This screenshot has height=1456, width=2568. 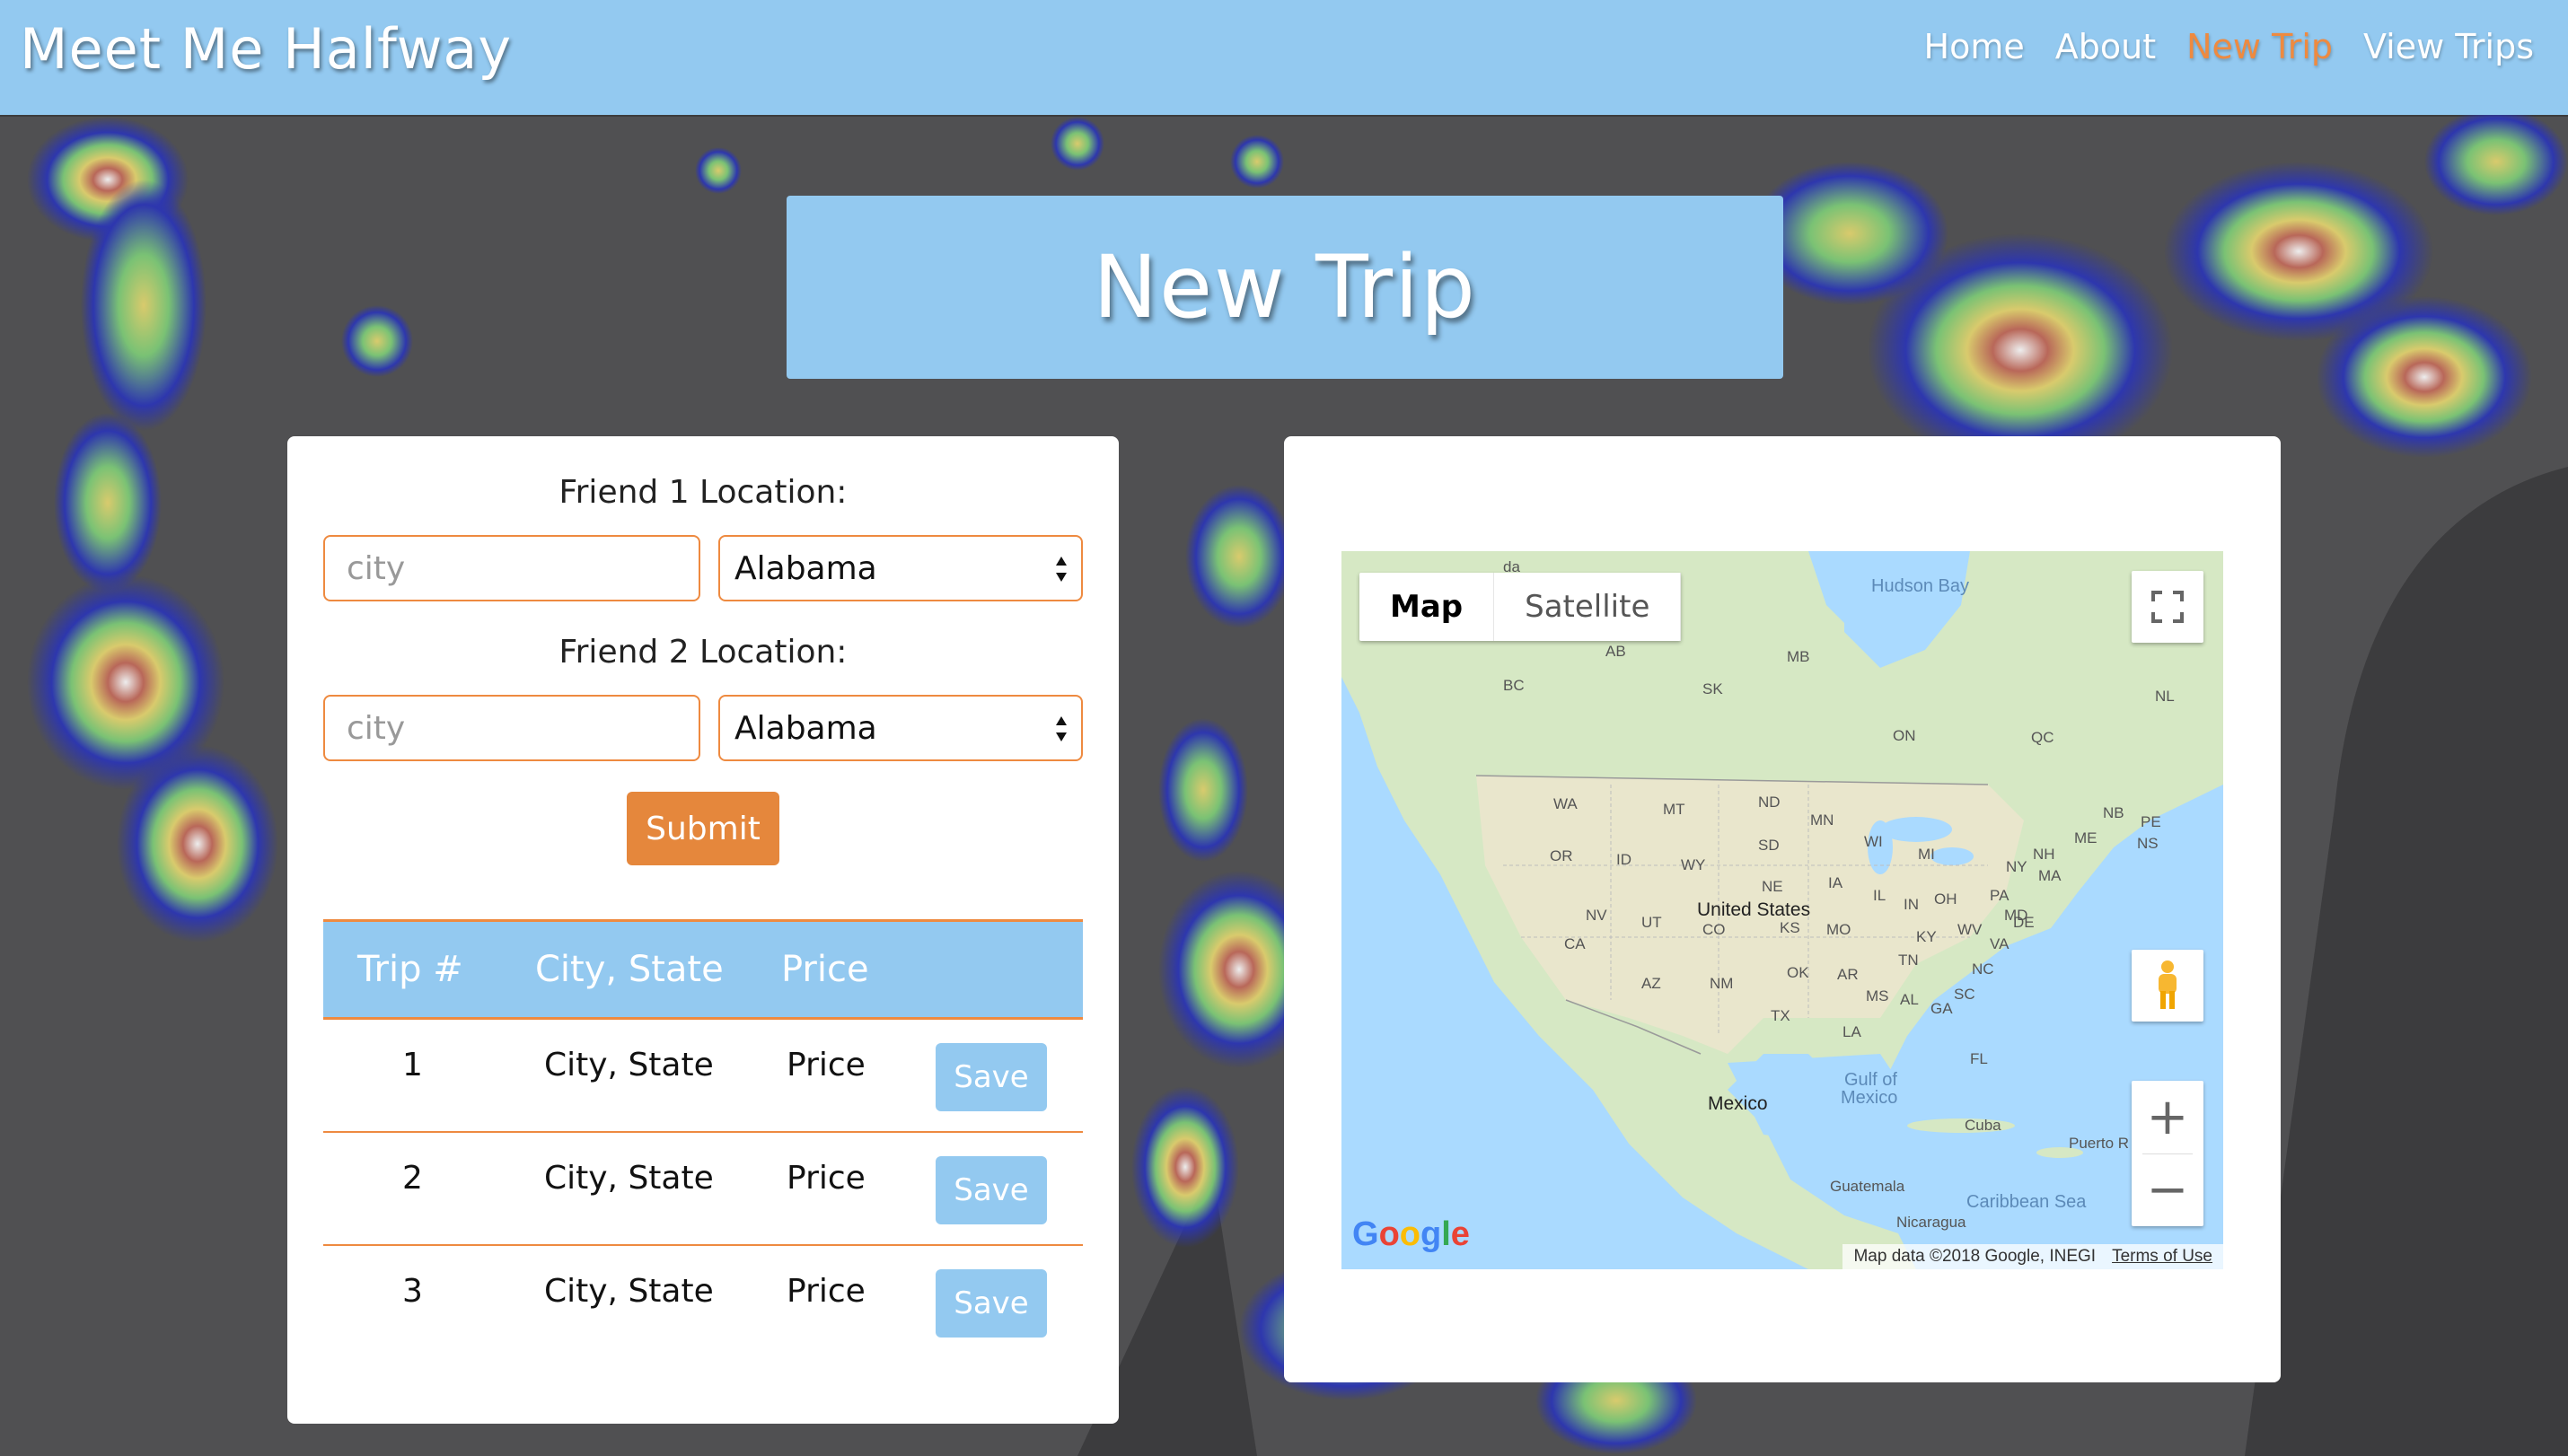 What do you see at coordinates (1909, 999) in the screenshot?
I see `map-label: AL` at bounding box center [1909, 999].